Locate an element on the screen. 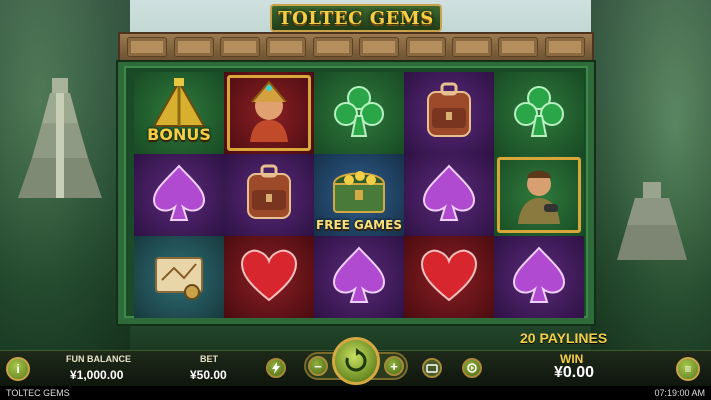 The width and height of the screenshot is (711, 400). spin-button is located at coordinates (356, 361).